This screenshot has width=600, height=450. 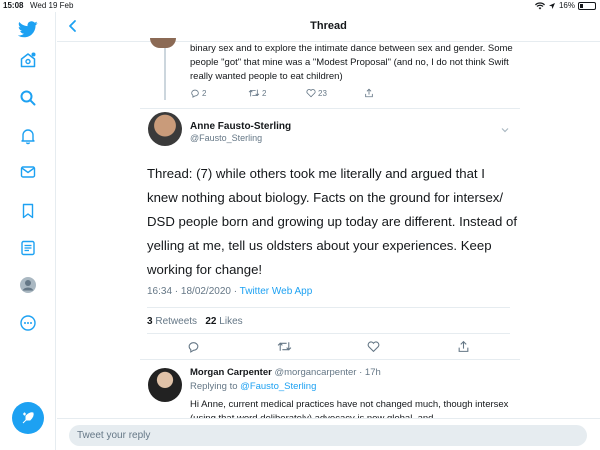 What do you see at coordinates (335, 93) in the screenshot?
I see `like-action: 23` at bounding box center [335, 93].